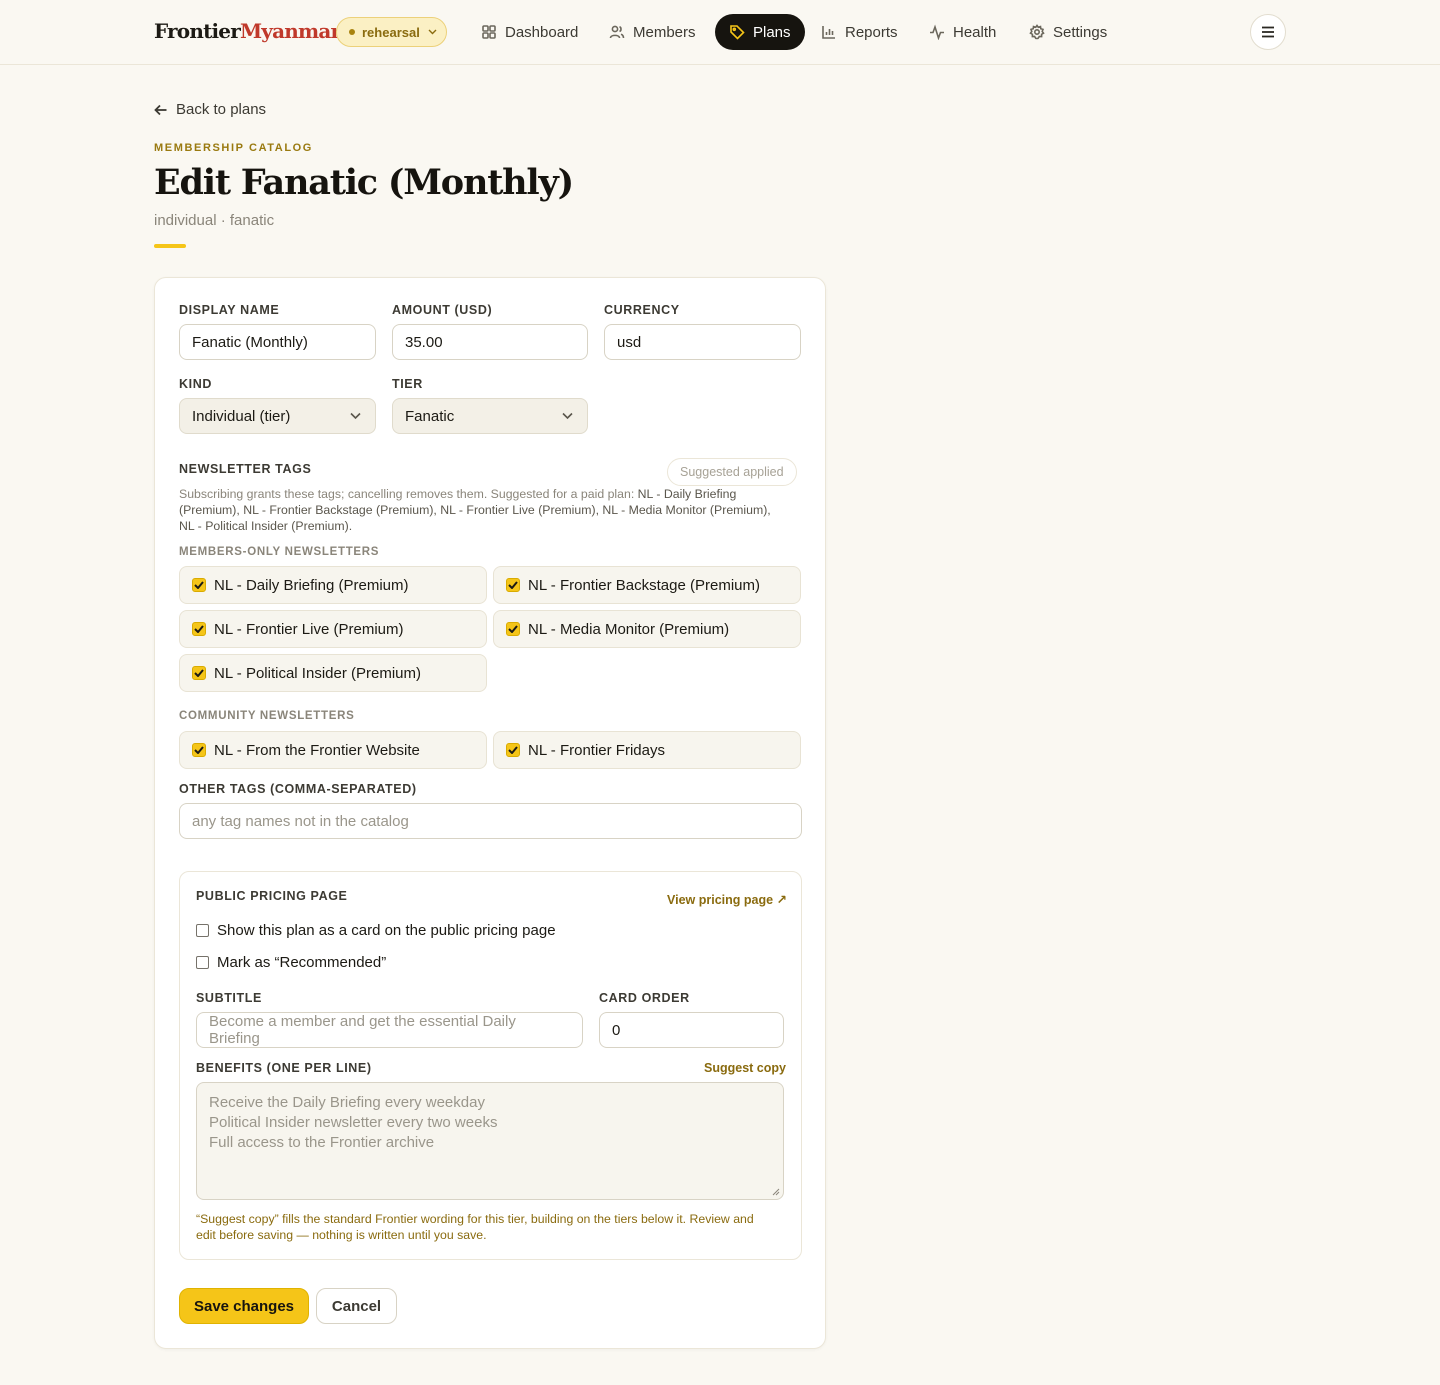  I want to click on brand-logo: FrontierMyanmar, so click(247, 31).